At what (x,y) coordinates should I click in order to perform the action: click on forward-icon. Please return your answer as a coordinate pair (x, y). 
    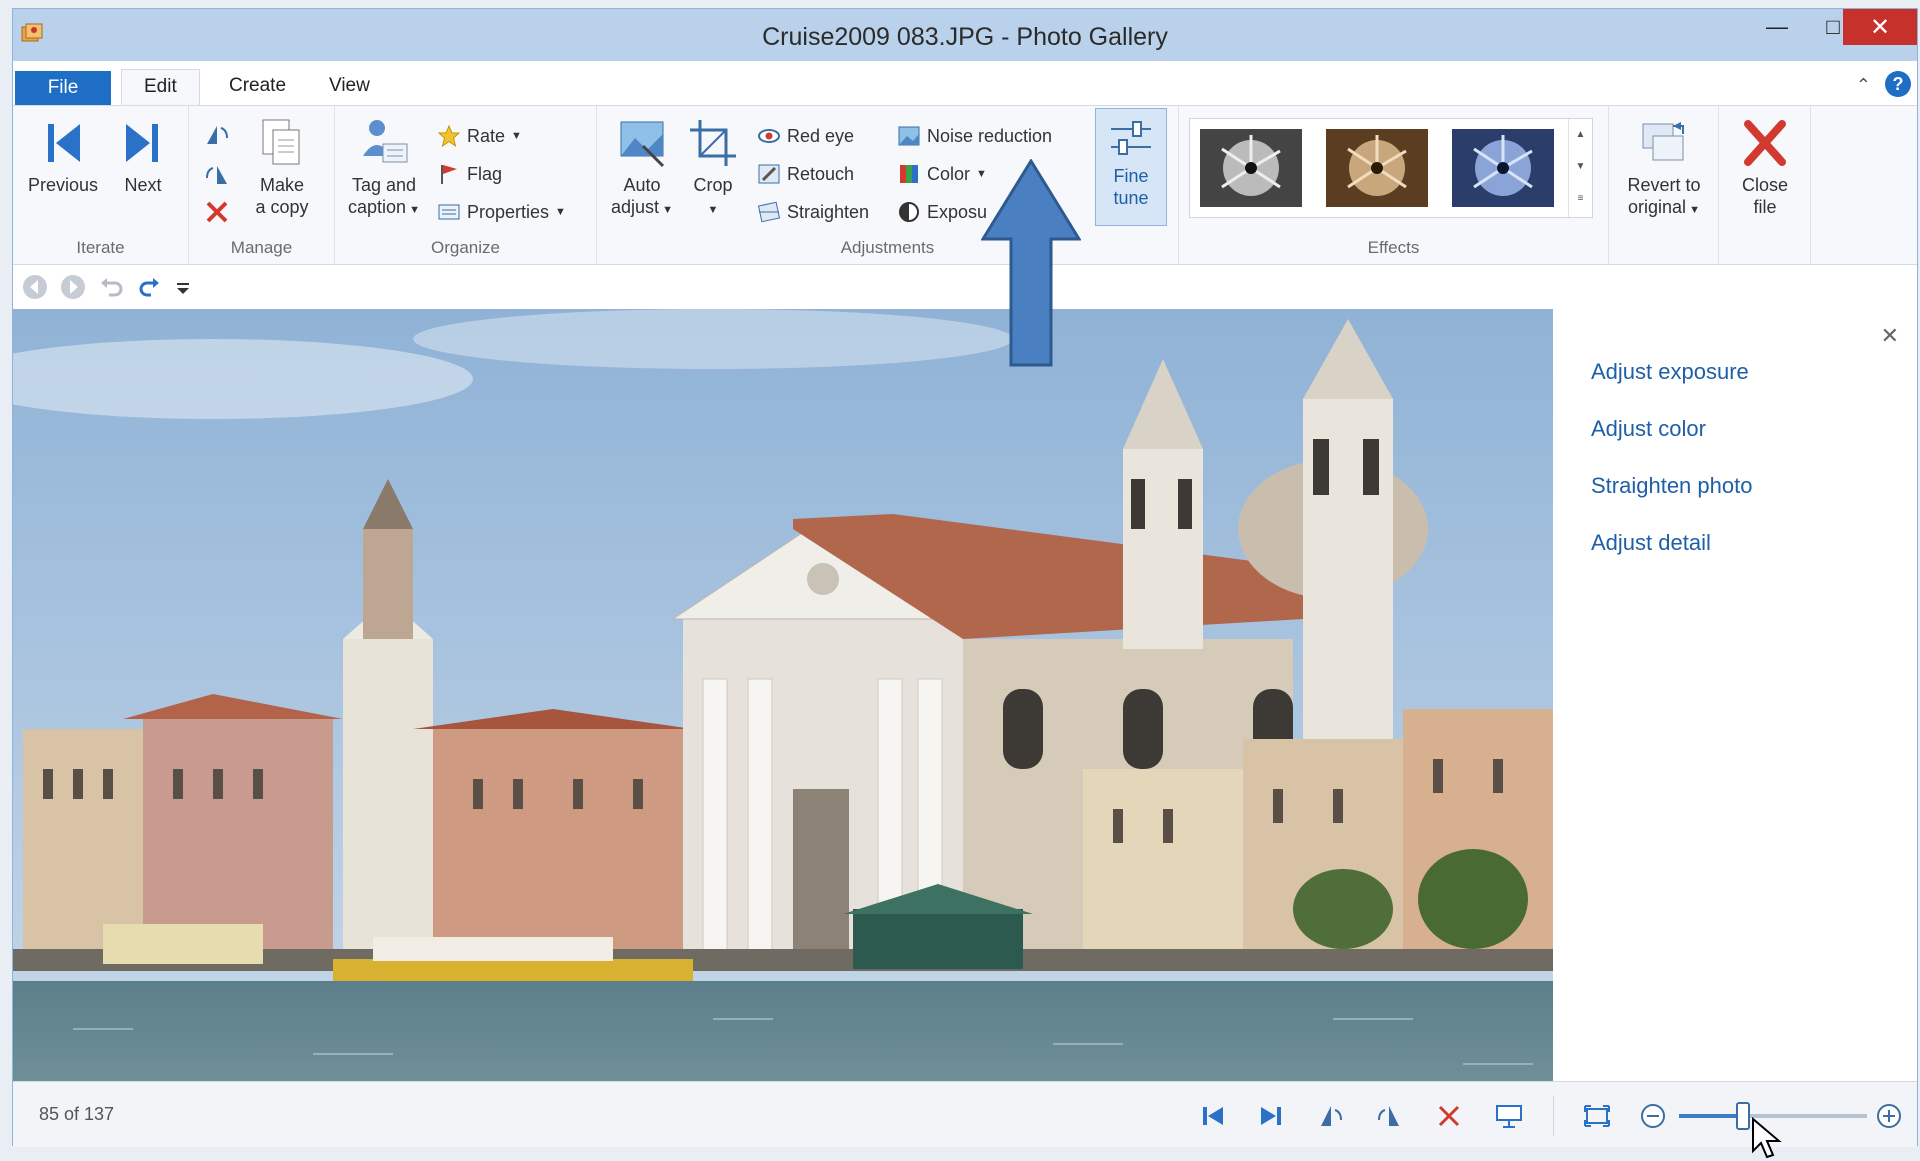
    Looking at the image, I should click on (73, 287).